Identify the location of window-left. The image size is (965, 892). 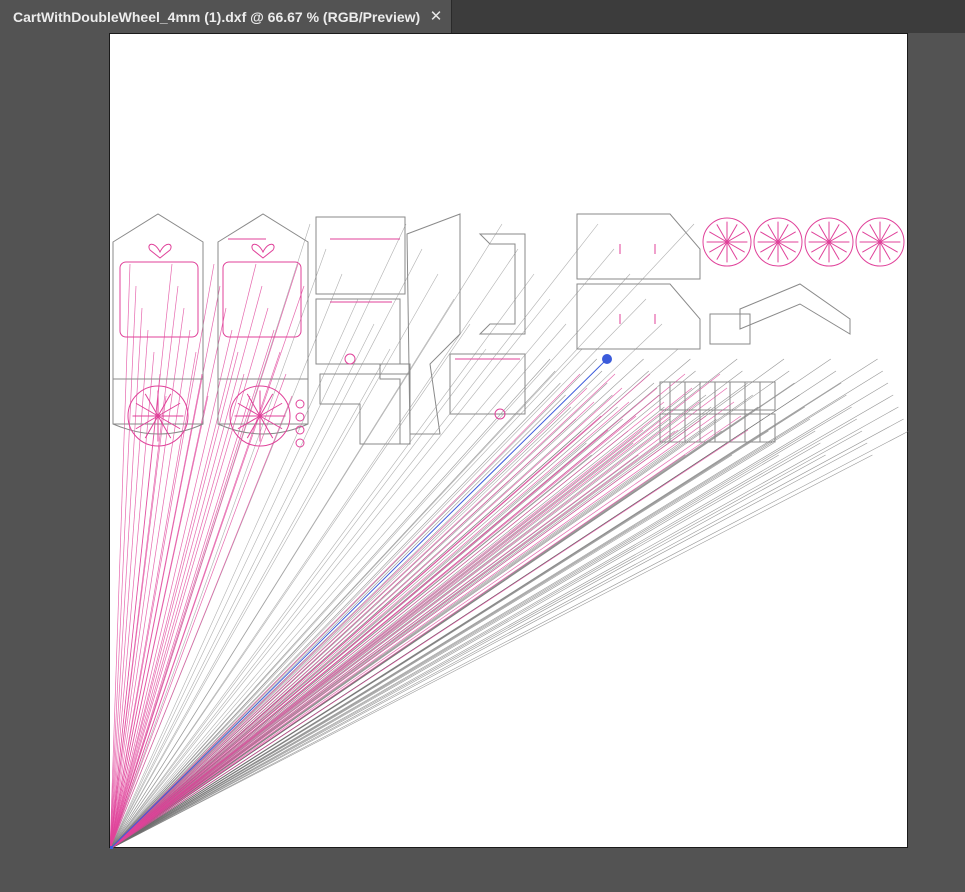
(159, 299).